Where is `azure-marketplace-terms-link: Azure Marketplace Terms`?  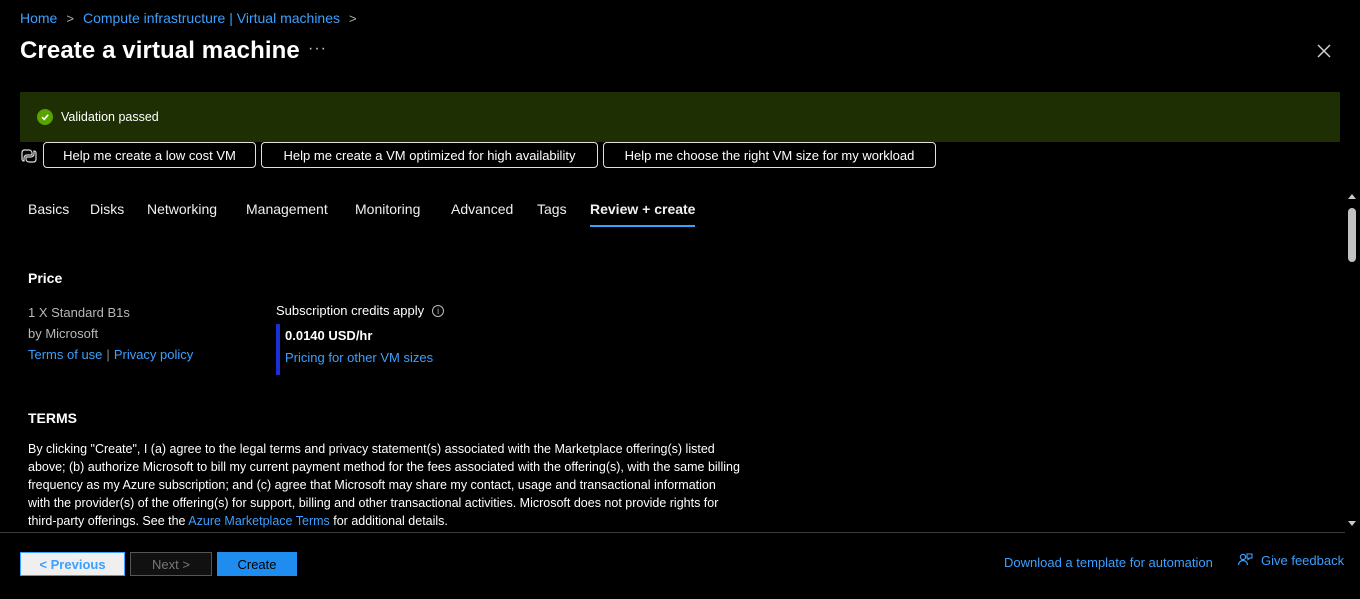
azure-marketplace-terms-link: Azure Marketplace Terms is located at coordinates (259, 521).